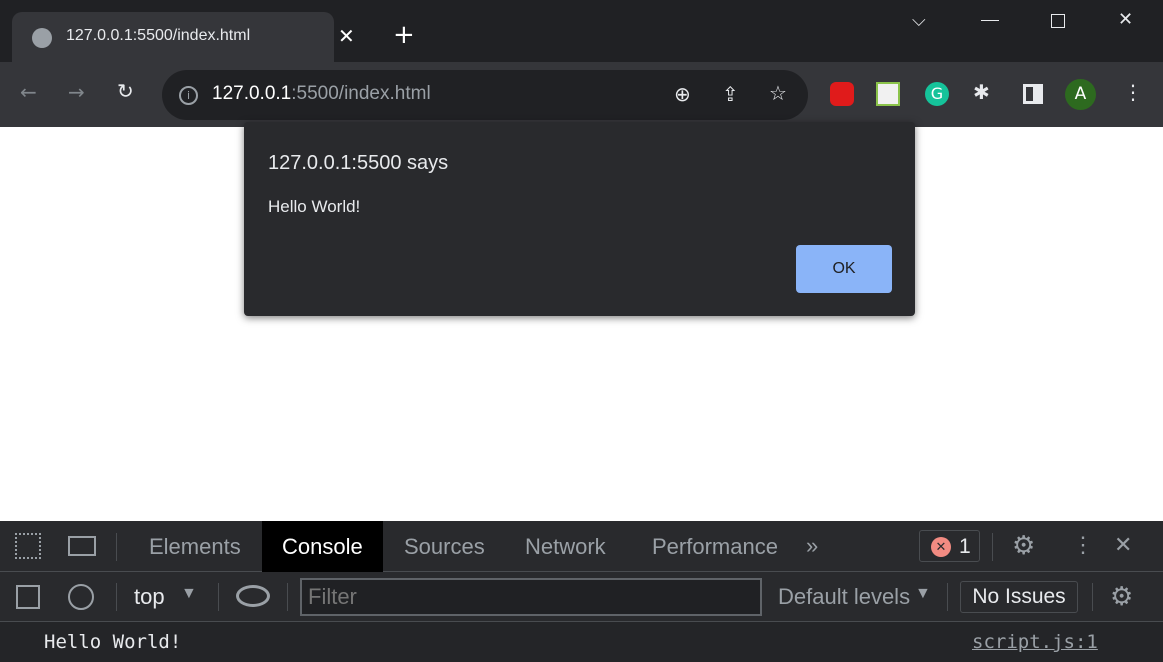 Image resolution: width=1163 pixels, height=662 pixels. Describe the element at coordinates (404, 35) in the screenshot. I see `new-tab-button: +` at that location.